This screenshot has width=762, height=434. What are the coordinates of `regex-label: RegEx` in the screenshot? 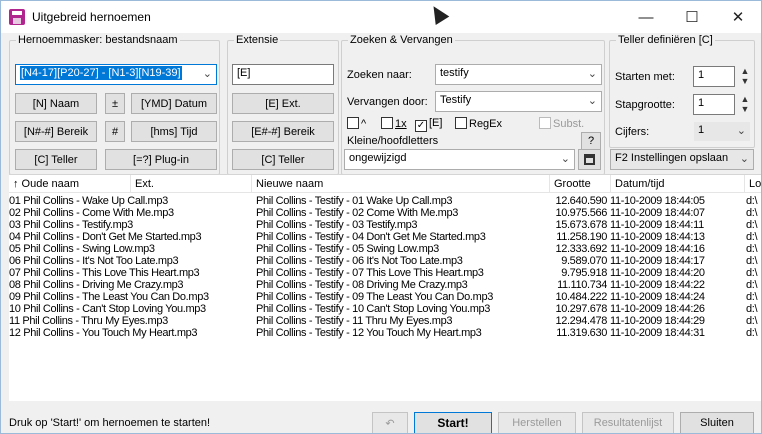 It's located at (486, 124).